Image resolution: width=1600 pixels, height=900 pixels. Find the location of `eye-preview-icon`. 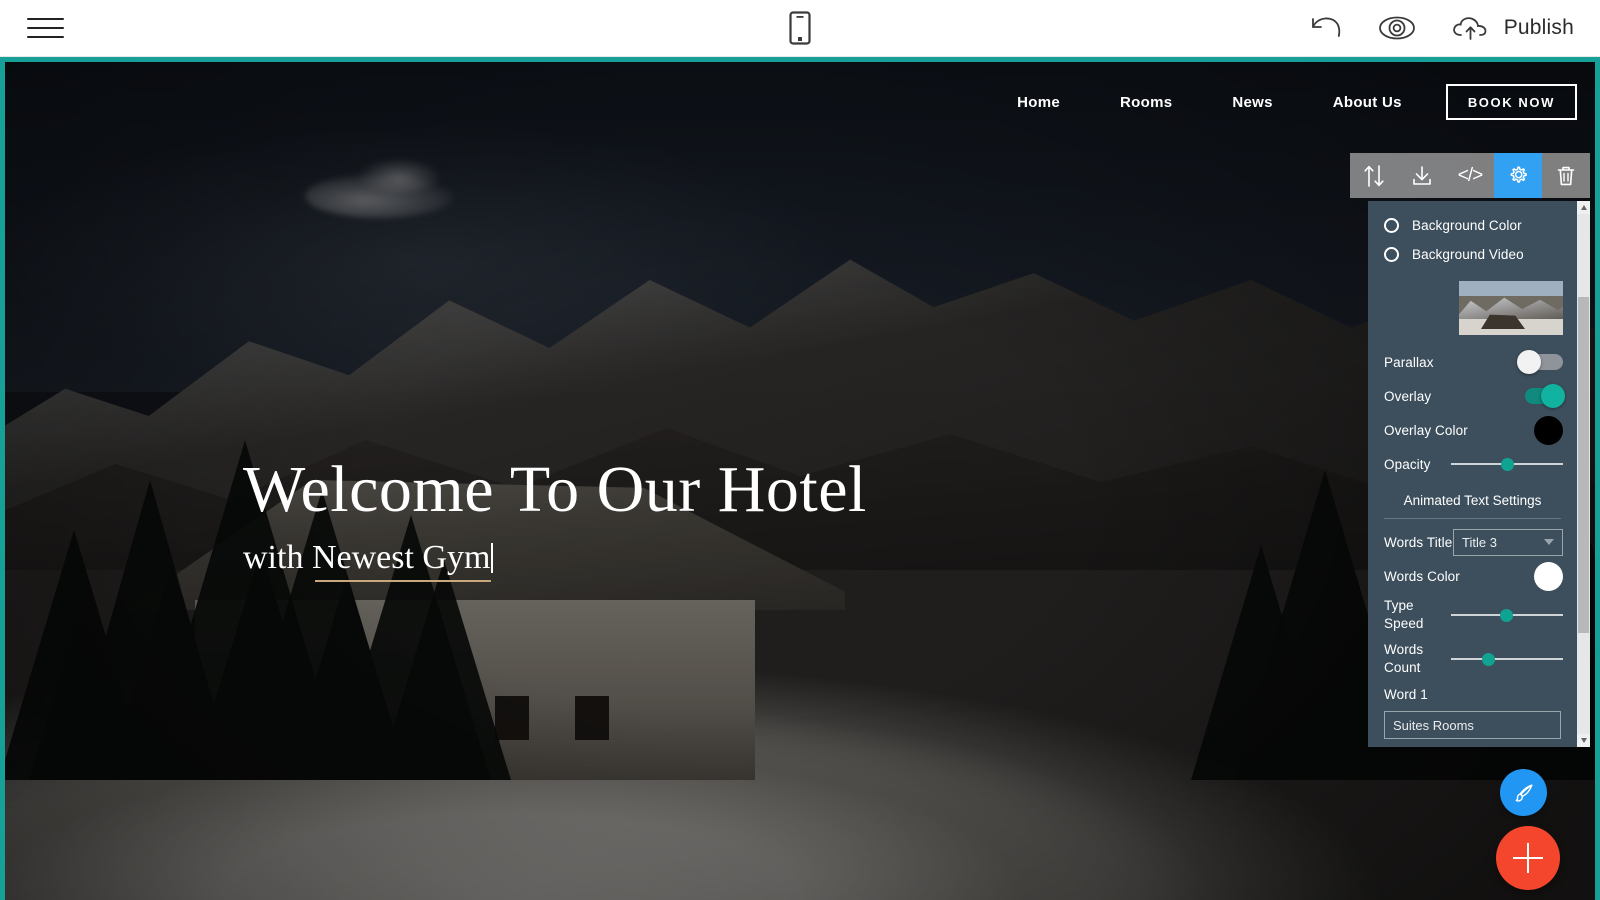

eye-preview-icon is located at coordinates (1397, 28).